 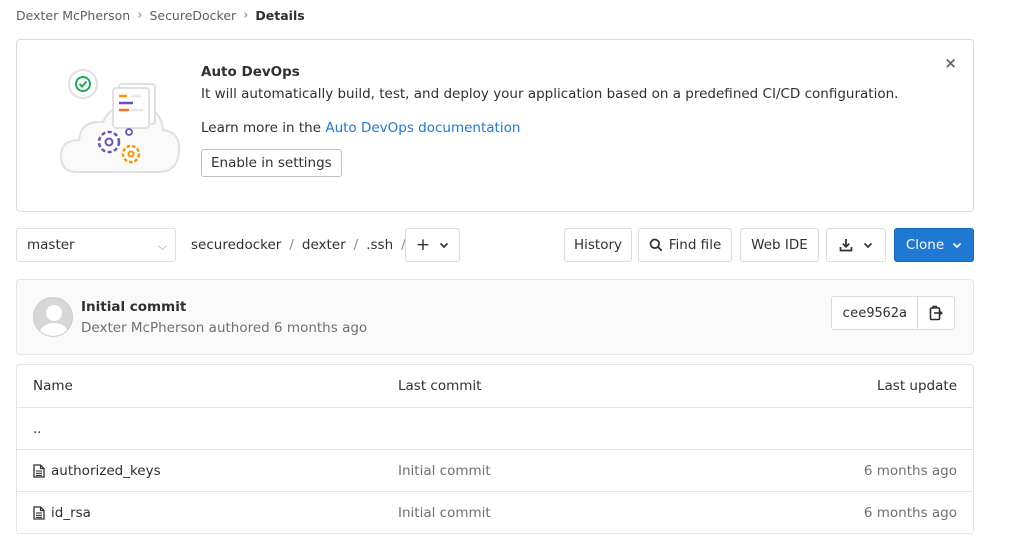 What do you see at coordinates (271, 163) in the screenshot?
I see `enable-in-settings-button: Enable in settings` at bounding box center [271, 163].